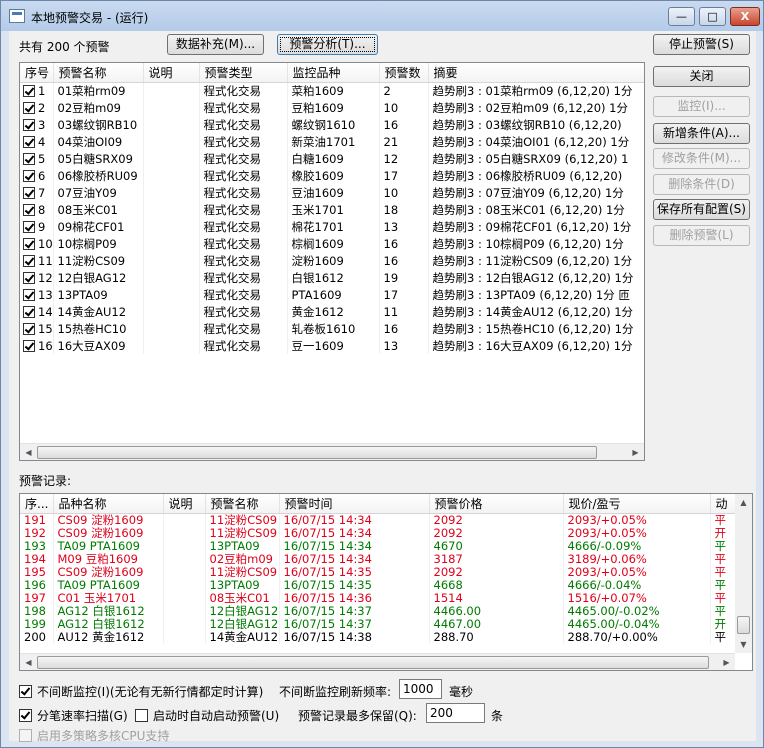 This screenshot has width=764, height=748. What do you see at coordinates (701, 235) in the screenshot?
I see `delete-alert-button: 删除预警(L)` at bounding box center [701, 235].